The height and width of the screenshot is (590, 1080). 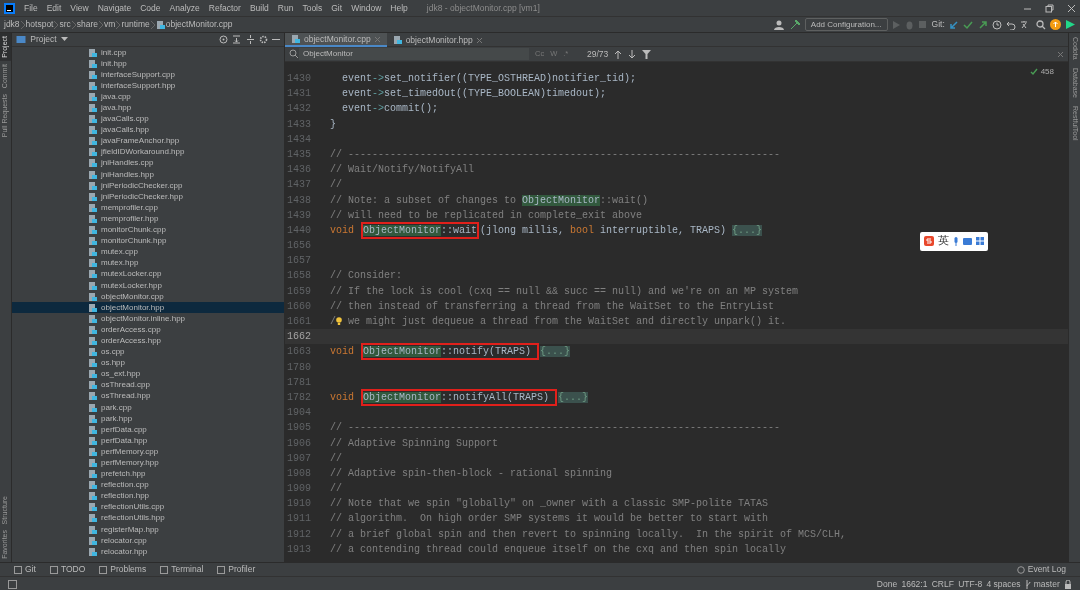 What do you see at coordinates (954, 24) in the screenshot?
I see `update-arrow-icon` at bounding box center [954, 24].